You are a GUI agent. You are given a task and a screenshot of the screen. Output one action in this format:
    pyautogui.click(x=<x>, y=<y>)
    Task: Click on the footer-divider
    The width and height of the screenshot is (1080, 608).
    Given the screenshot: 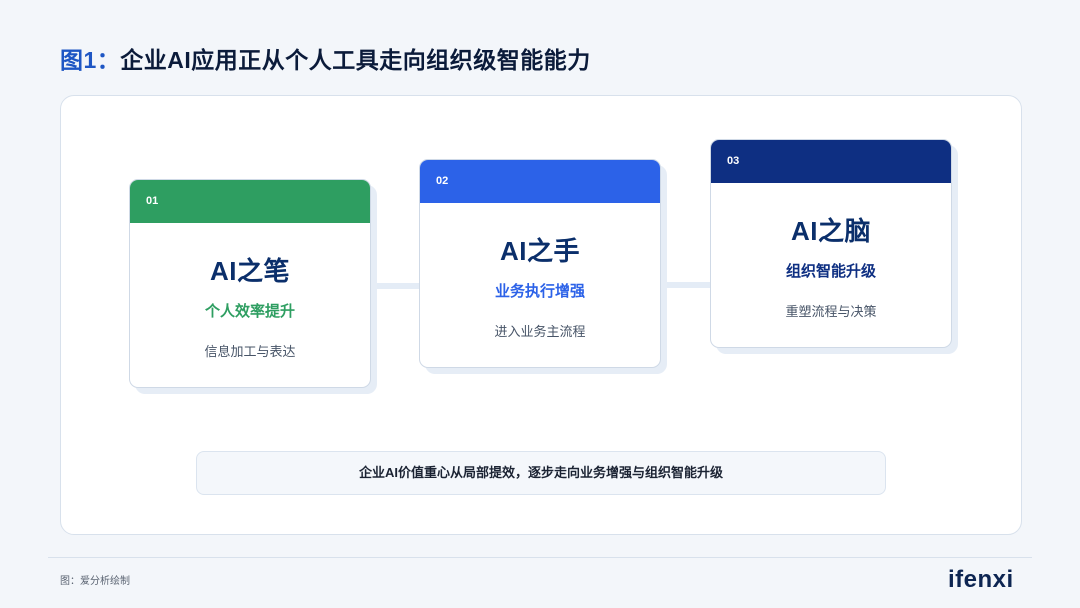 What is the action you would take?
    pyautogui.click(x=540, y=557)
    